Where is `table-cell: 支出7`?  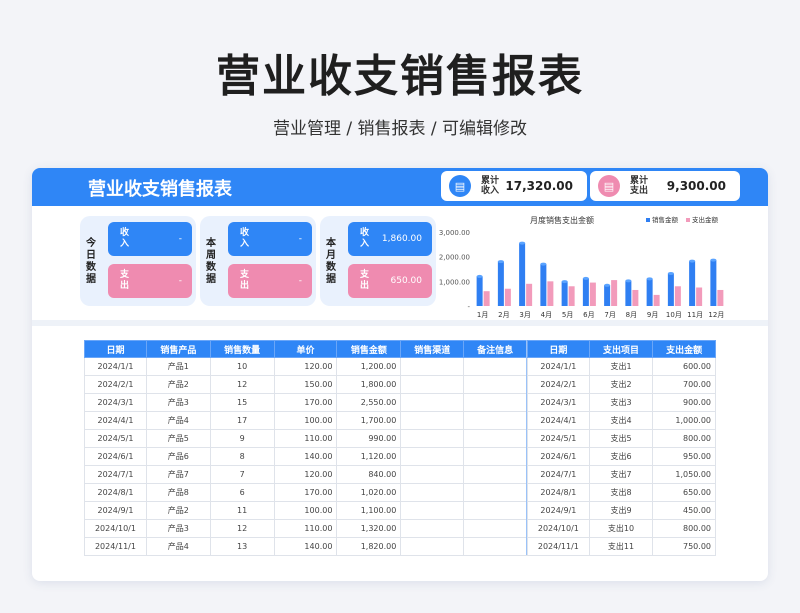
table-cell: 支出7 is located at coordinates (621, 474).